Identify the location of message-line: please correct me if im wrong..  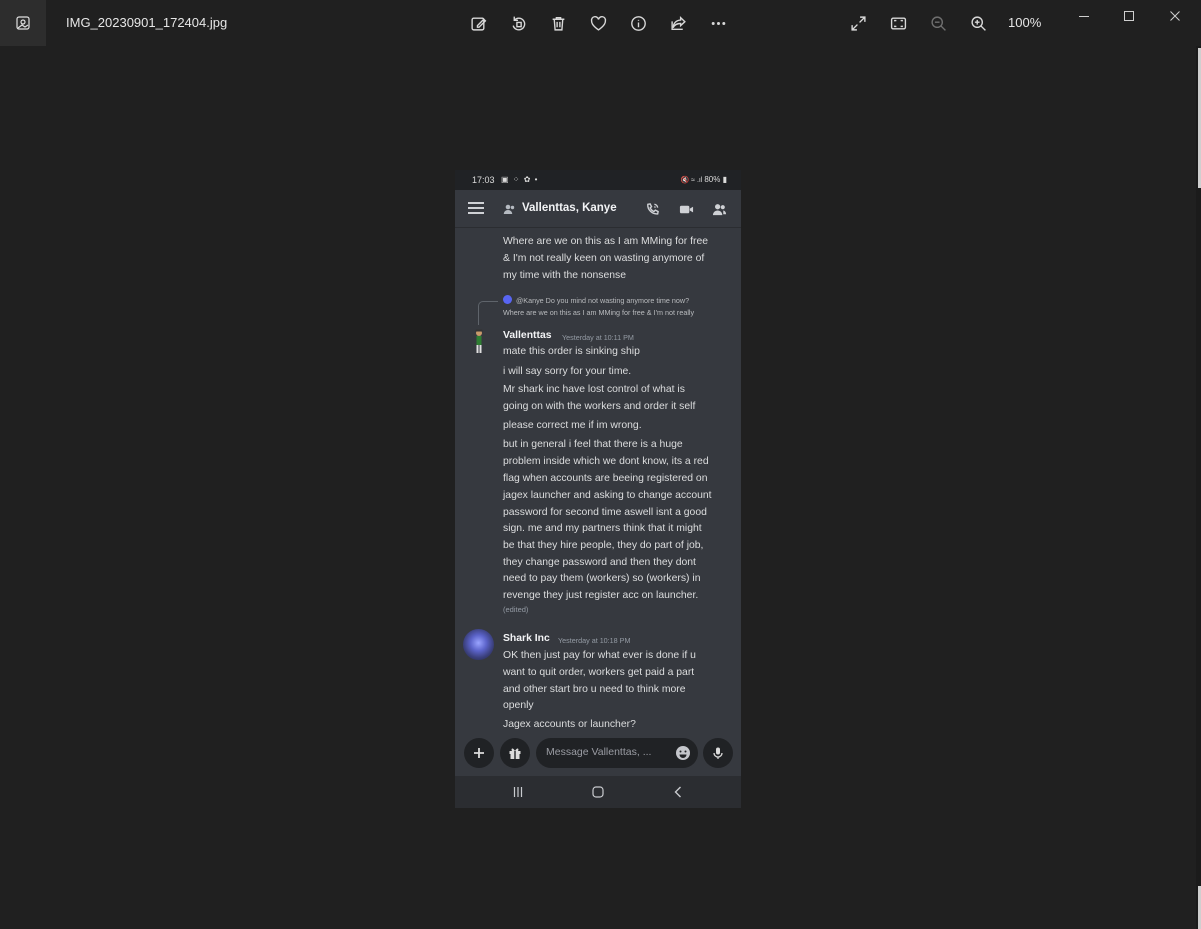
(572, 425).